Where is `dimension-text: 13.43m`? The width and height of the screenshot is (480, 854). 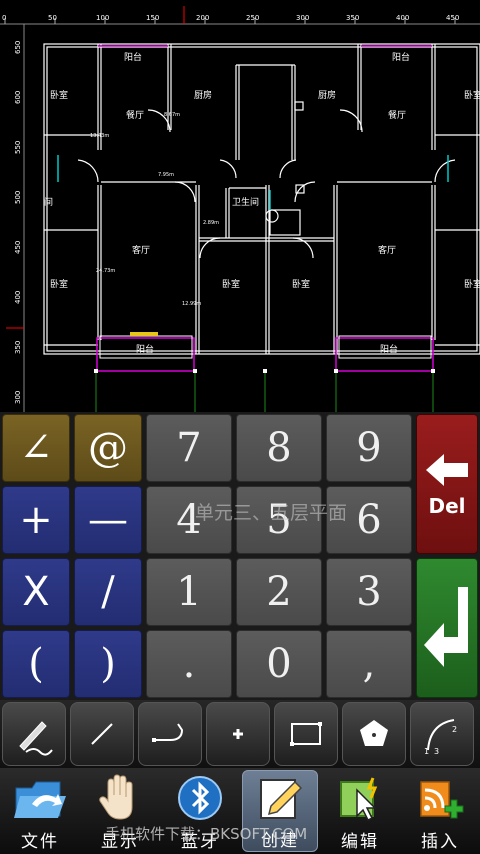
dimension-text: 13.43m is located at coordinates (99, 136).